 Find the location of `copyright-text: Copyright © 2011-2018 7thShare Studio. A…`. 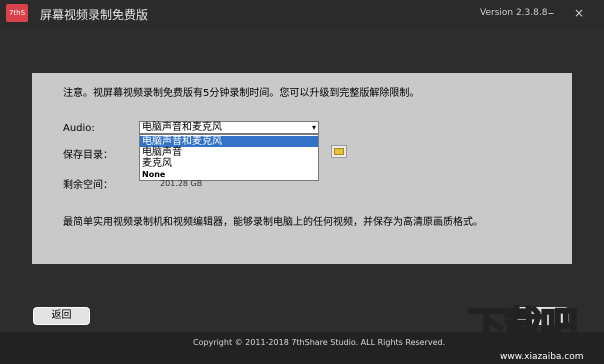

copyright-text: Copyright © 2011-2018 7thShare Studio. A… is located at coordinates (319, 342).